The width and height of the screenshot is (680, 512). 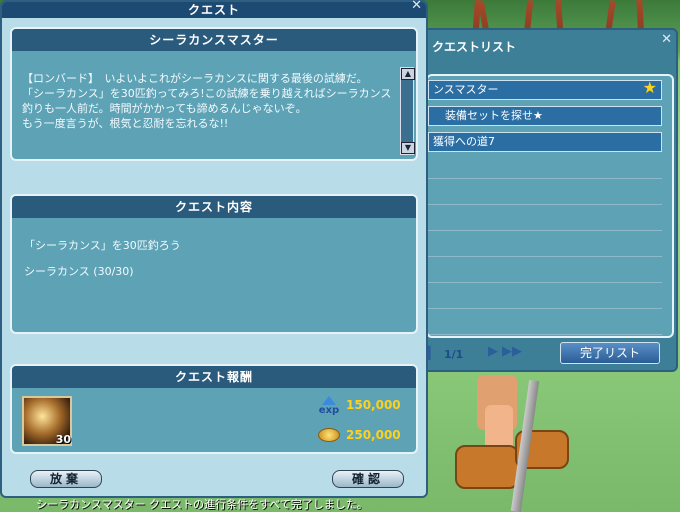 I want to click on quest-list-item-label: 獲得への道7, so click(x=464, y=141).